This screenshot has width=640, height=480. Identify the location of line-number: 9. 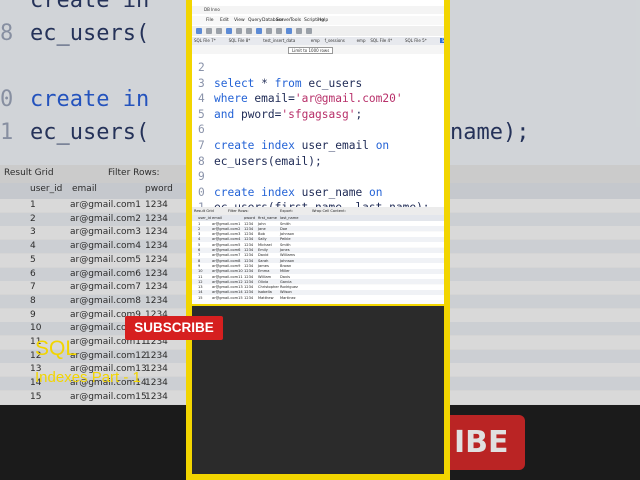
(201, 177).